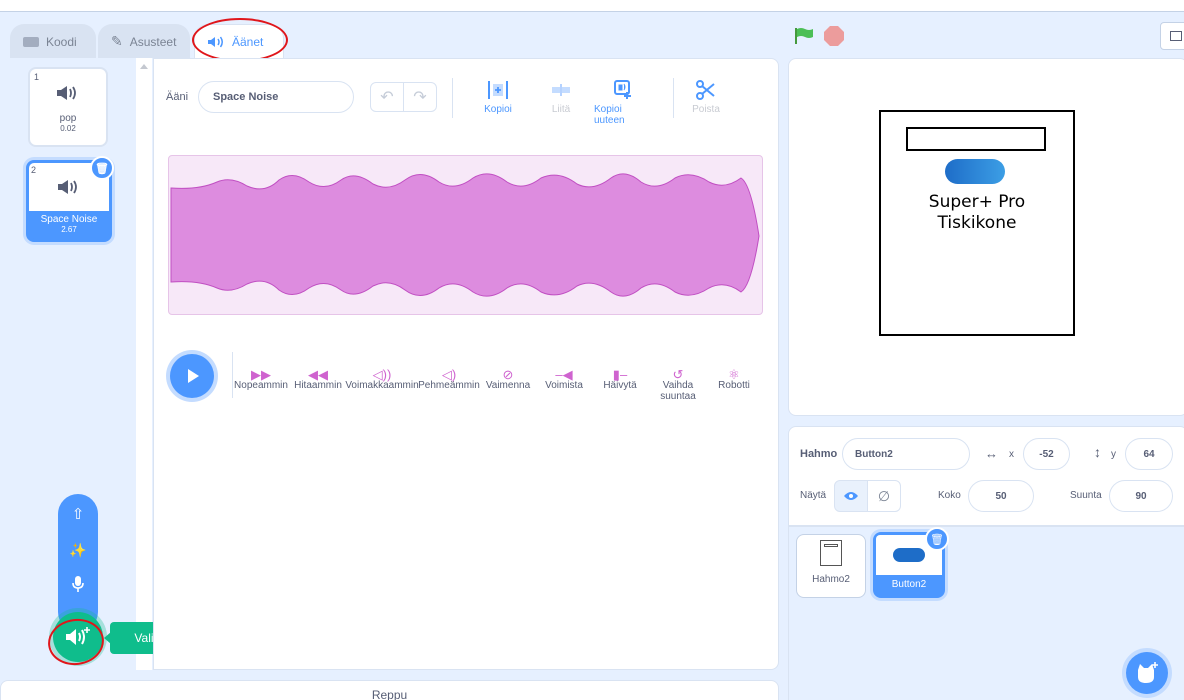 This screenshot has width=1184, height=700. I want to click on show-visible-button, so click(851, 496).